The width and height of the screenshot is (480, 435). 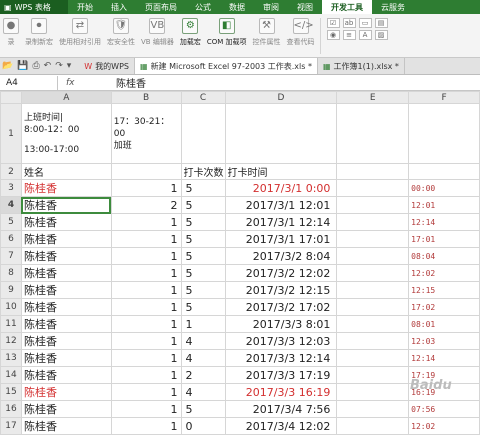 What do you see at coordinates (365, 23) in the screenshot?
I see `button-control-icon: ▭` at bounding box center [365, 23].